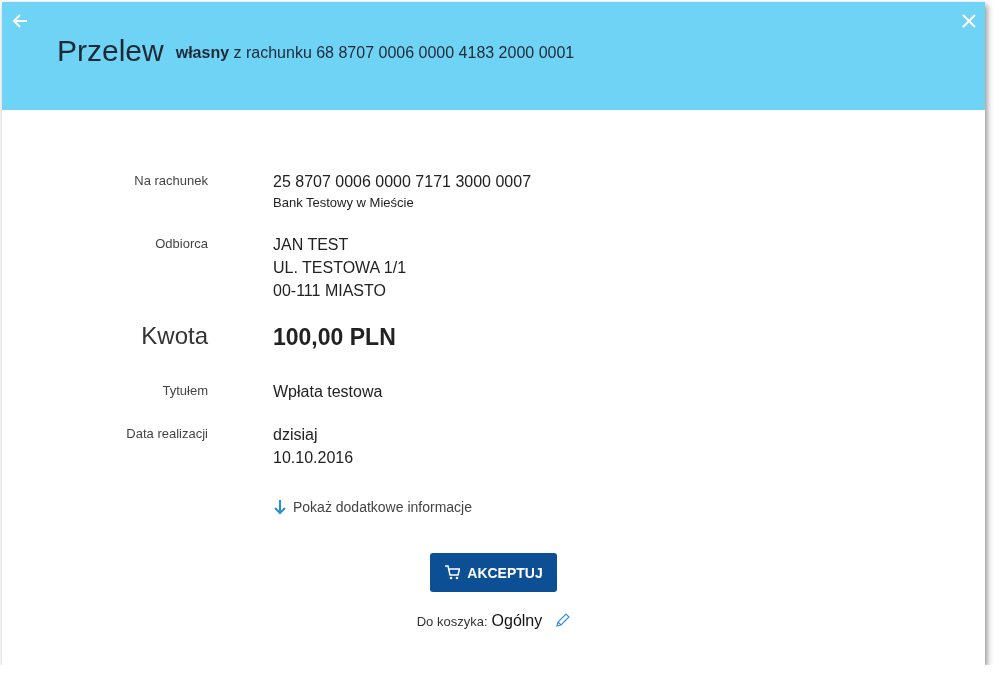 The width and height of the screenshot is (1001, 682). Describe the element at coordinates (335, 337) in the screenshot. I see `amount-value: 100,00 PLN` at that location.